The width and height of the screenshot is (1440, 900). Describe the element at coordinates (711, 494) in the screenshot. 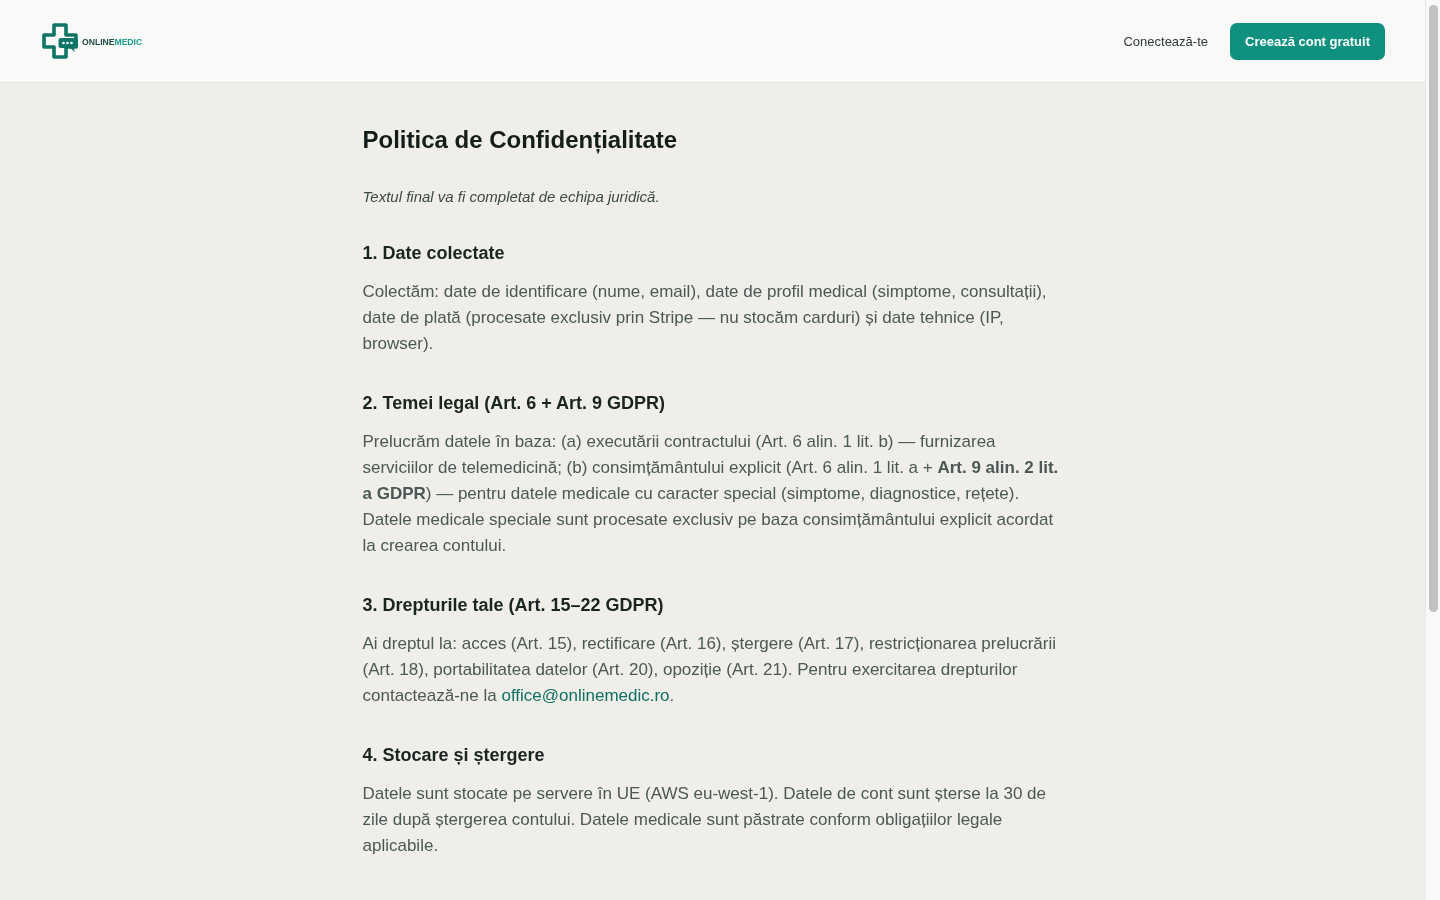

I see `section-paragraph: Prelucrăm datele în baza: (a) executării contractului (Art. 6 alin. 1 lit. b) — furnizarea serviciilor de telemedicină; (b) consimțământului explicit (Art. 6 alin. 1 lit. a + Art. 9 alin. 2 lit. a GDPR) — pentru datele medicale cu caracter special (simptome, diagnostice, rețete). Datele medicale speciale sunt procesate exclusiv pe baza consimțământului explicit acordat la crearea contului.` at that location.